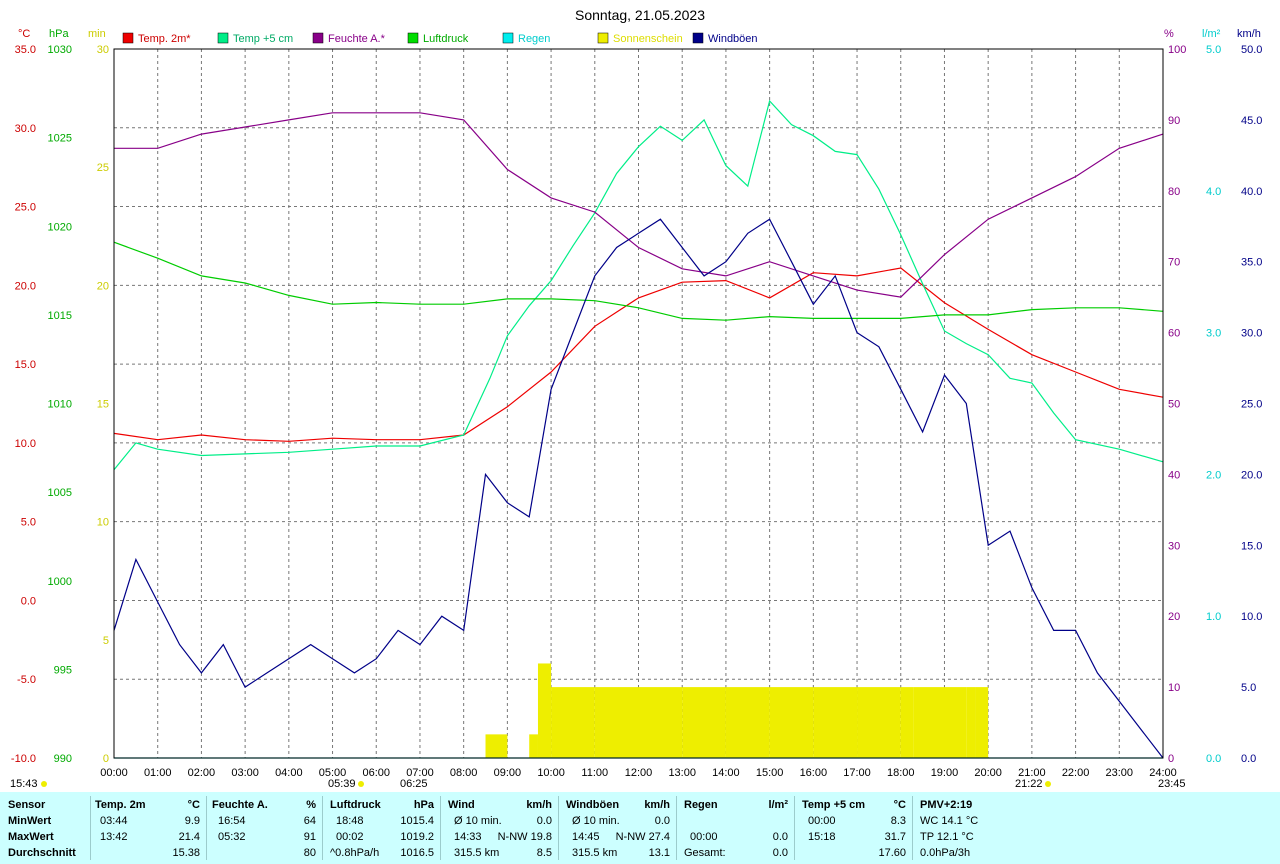 This screenshot has height=864, width=1280. I want to click on pressure-tick-label: 1010, so click(60, 405).